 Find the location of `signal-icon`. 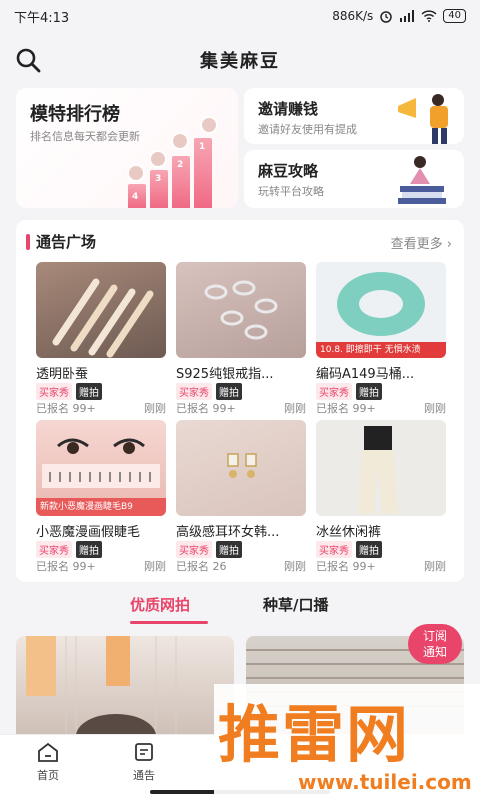

signal-icon is located at coordinates (407, 16).